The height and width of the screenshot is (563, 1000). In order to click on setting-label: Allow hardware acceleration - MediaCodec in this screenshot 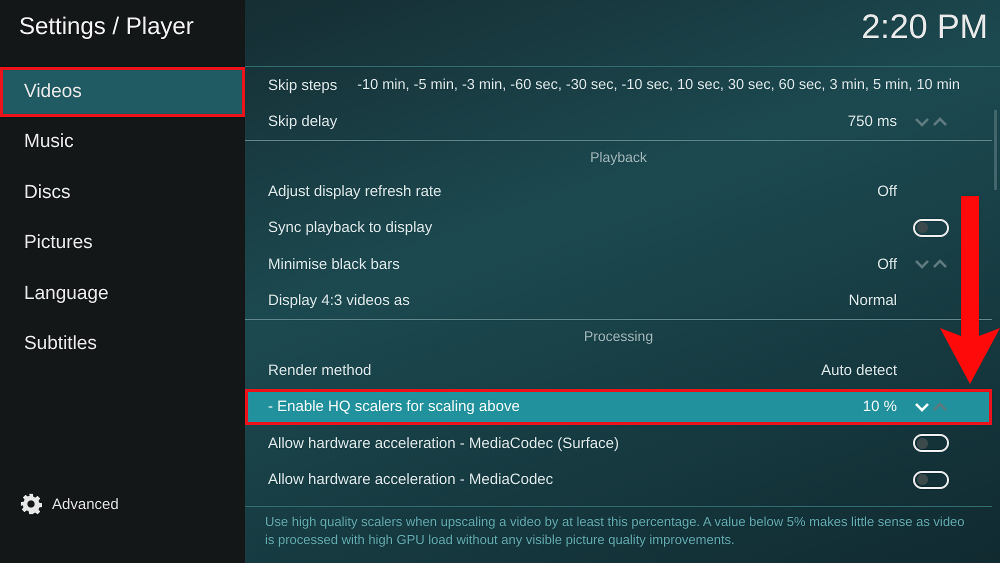, I will do `click(411, 479)`.